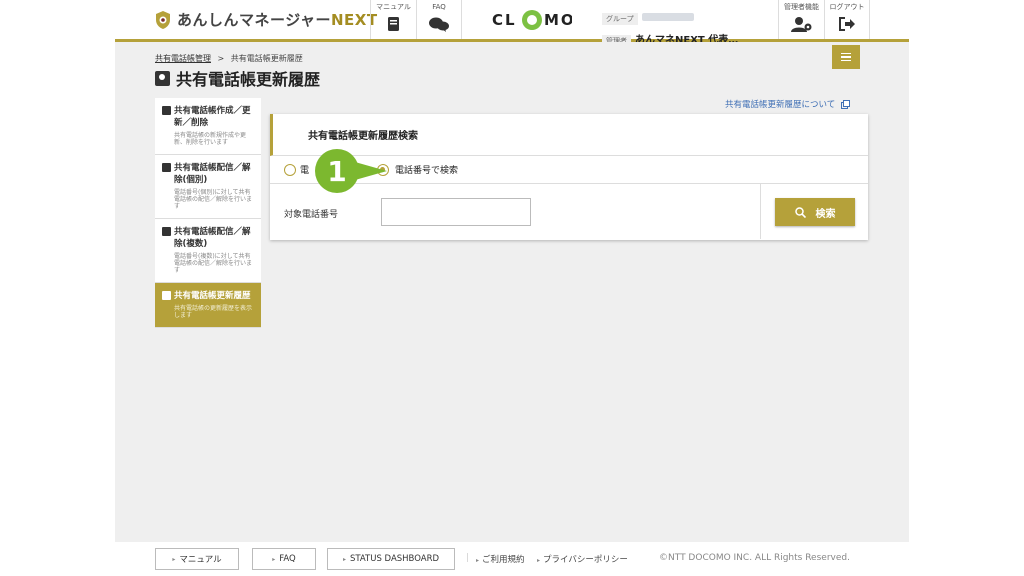 The image size is (1024, 576). What do you see at coordinates (200, 560) in the screenshot?
I see `footer-manual-label: マニュアル` at bounding box center [200, 560].